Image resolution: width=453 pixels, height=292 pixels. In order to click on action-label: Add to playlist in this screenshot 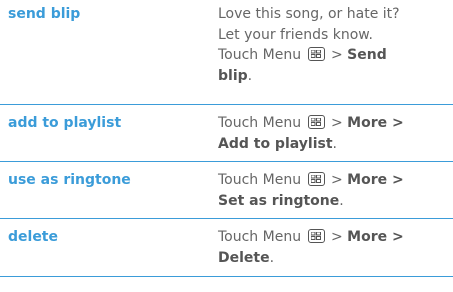, I will do `click(275, 143)`.